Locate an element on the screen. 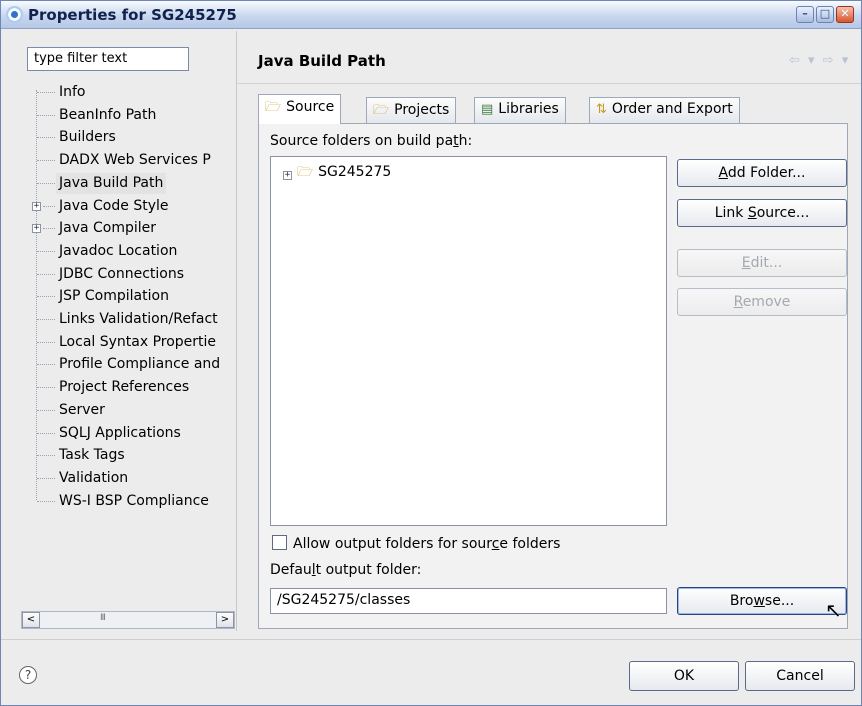 The height and width of the screenshot is (706, 862). app-icon is located at coordinates (14, 14).